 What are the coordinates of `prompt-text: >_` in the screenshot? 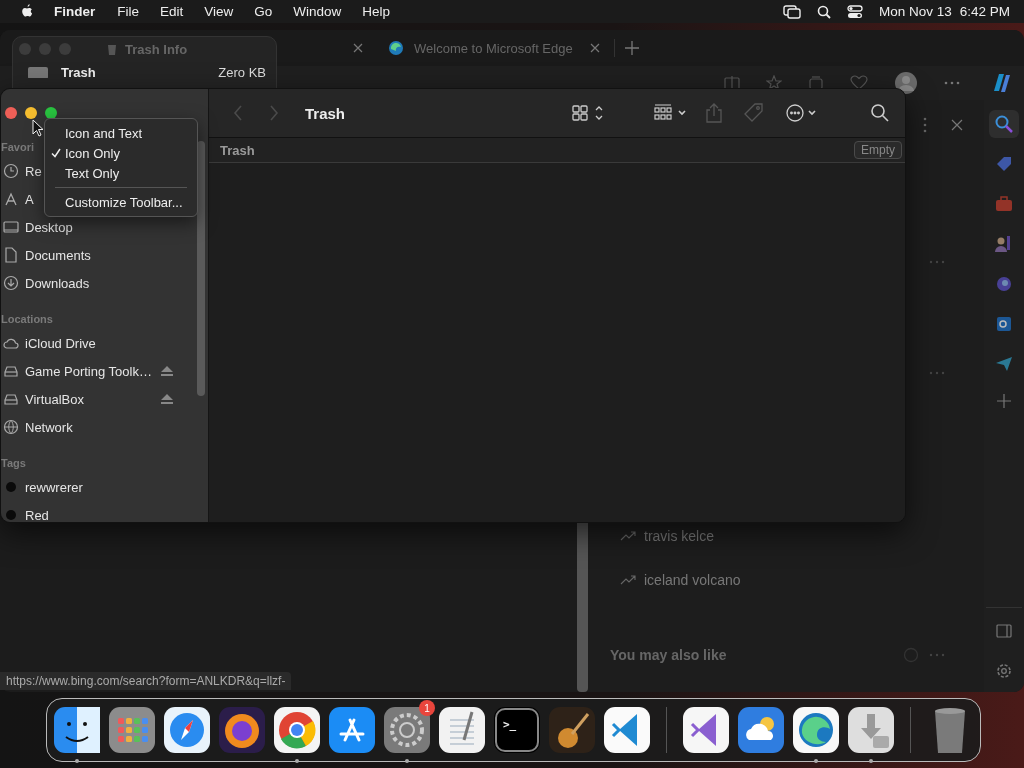 It's located at (510, 724).